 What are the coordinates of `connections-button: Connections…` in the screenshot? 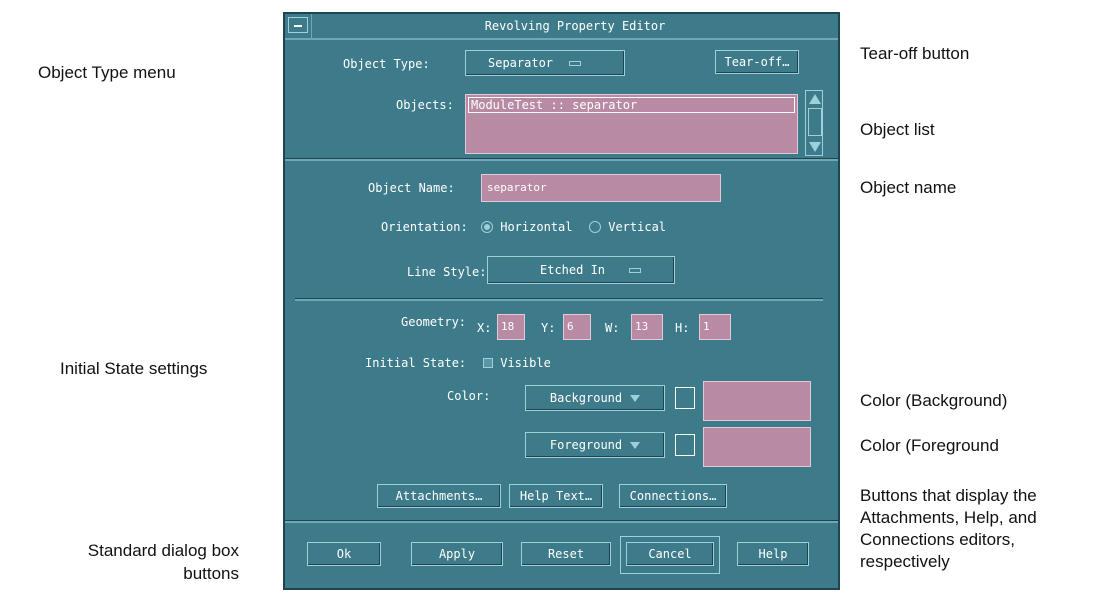 It's located at (673, 496).